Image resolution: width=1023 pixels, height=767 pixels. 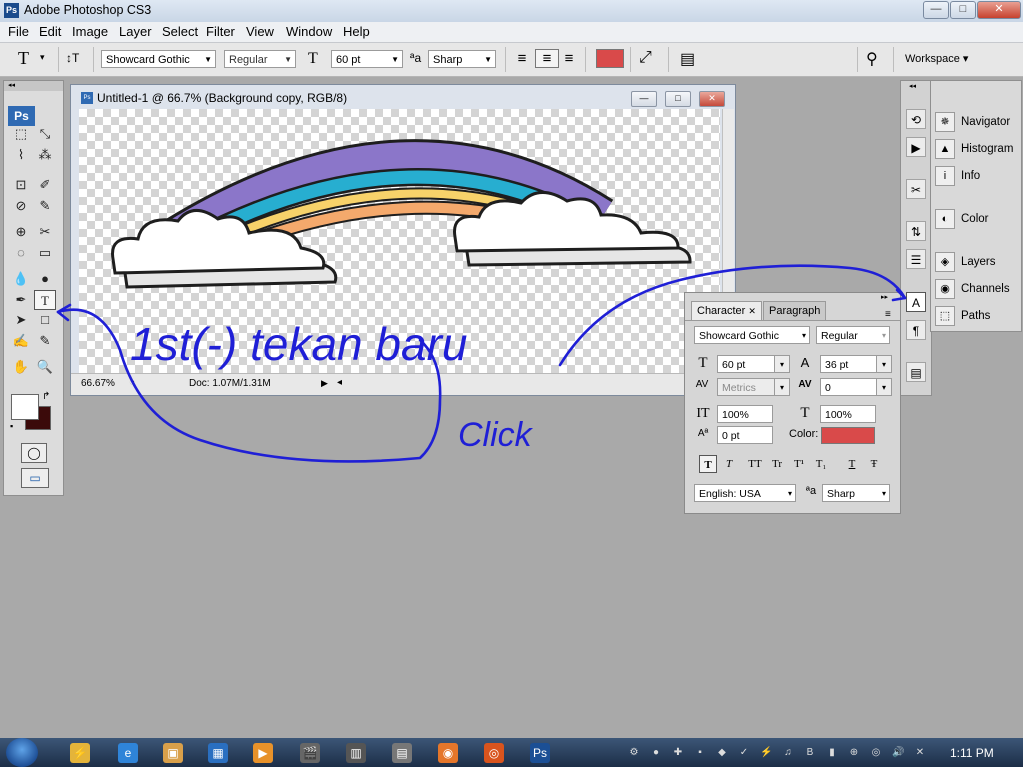 I want to click on clock: 1:11 PM, so click(x=972, y=753).